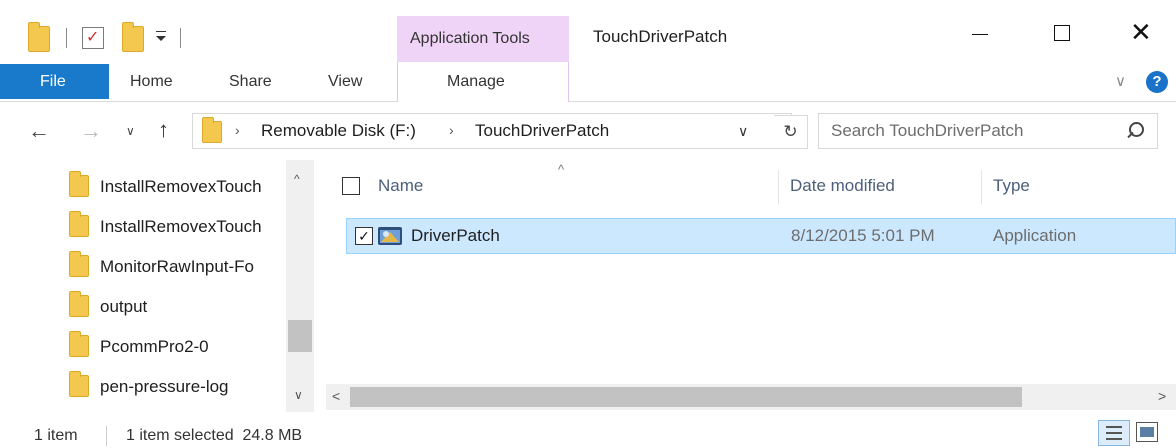 The image size is (1176, 448). What do you see at coordinates (751, 187) in the screenshot?
I see `column-header-row: Name Date modified Type` at bounding box center [751, 187].